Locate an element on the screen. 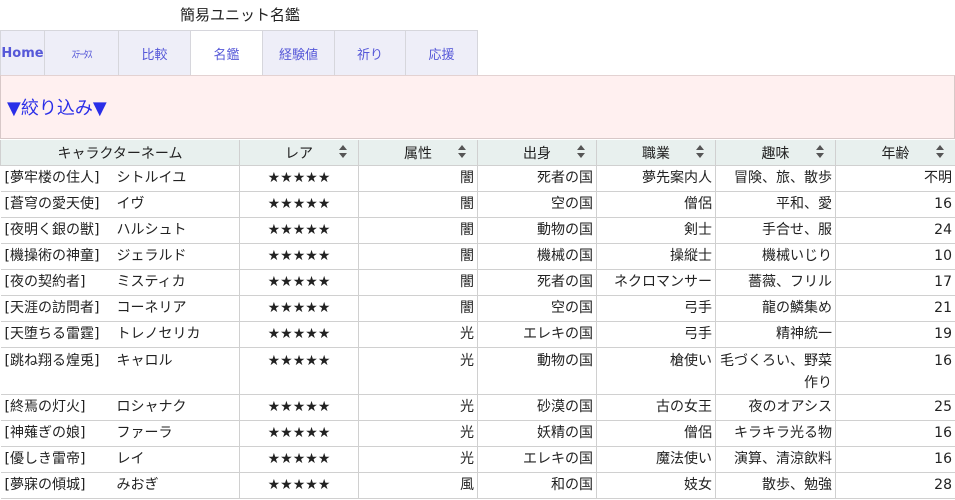 This screenshot has height=500, width=955. header-label: 趣味 is located at coordinates (775, 153).